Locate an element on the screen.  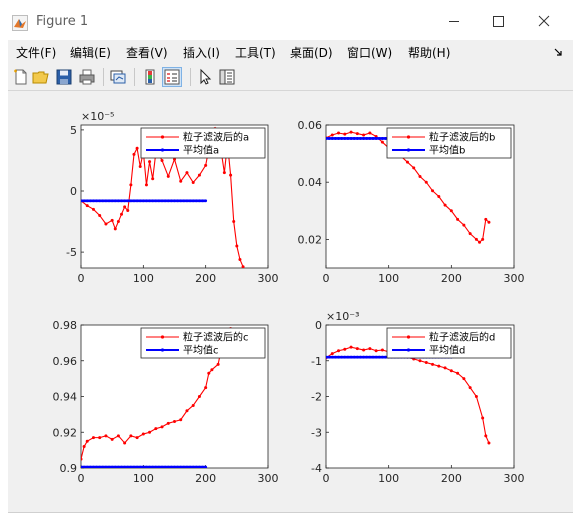
y-tick-label: 0.98 is located at coordinates (65, 325).